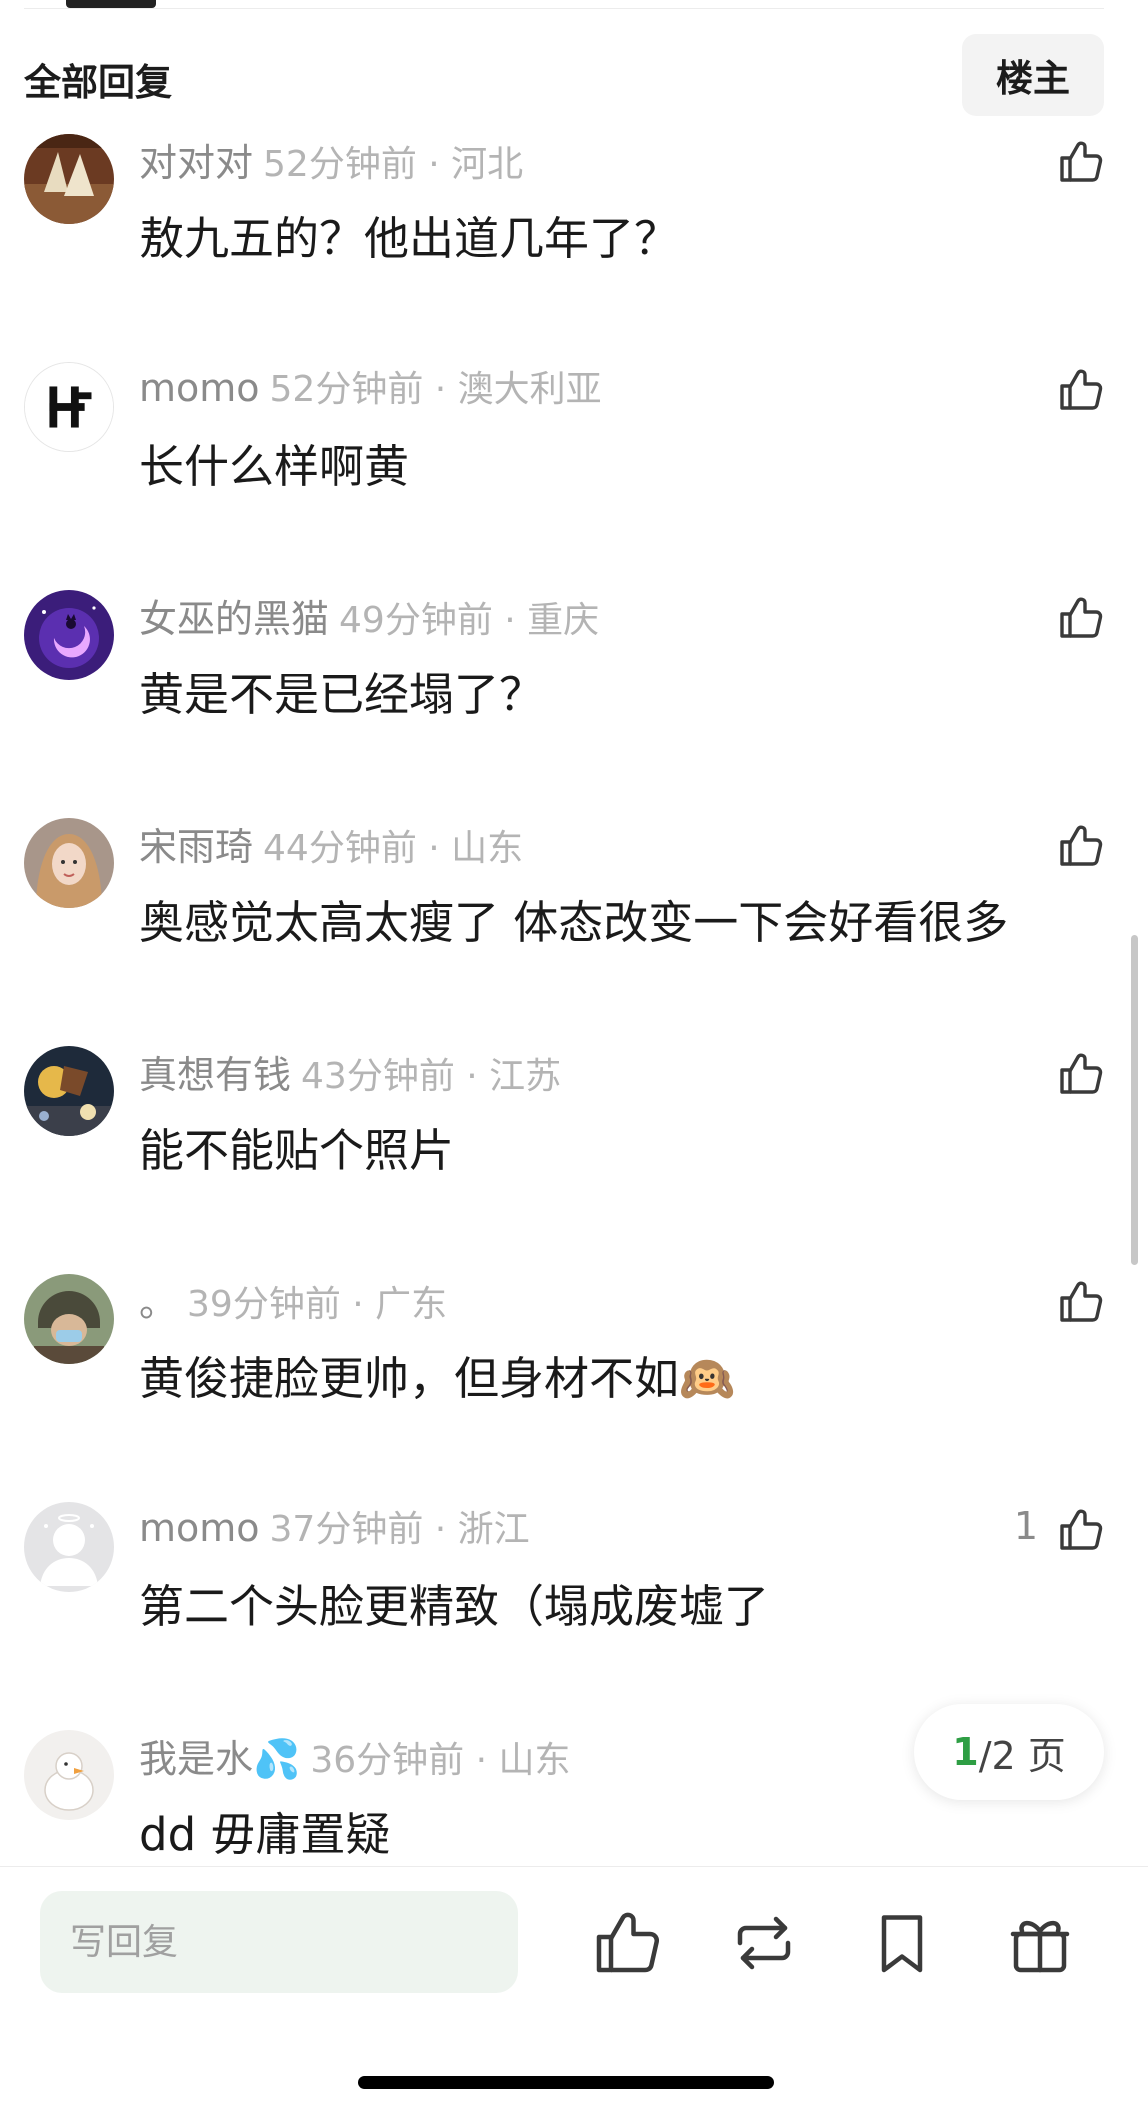  I want to click on username: 女巫的黑猫, so click(234, 619).